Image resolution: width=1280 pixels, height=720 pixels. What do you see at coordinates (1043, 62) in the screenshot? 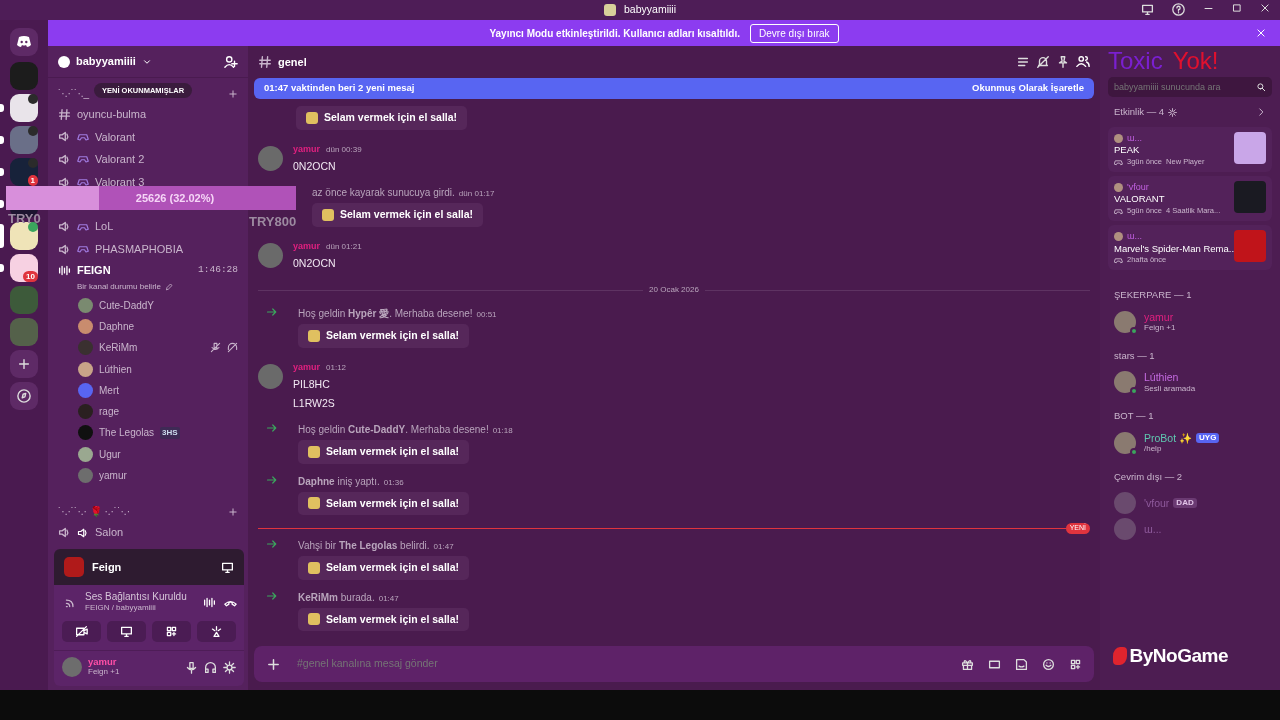
I see `mute-button` at bounding box center [1043, 62].